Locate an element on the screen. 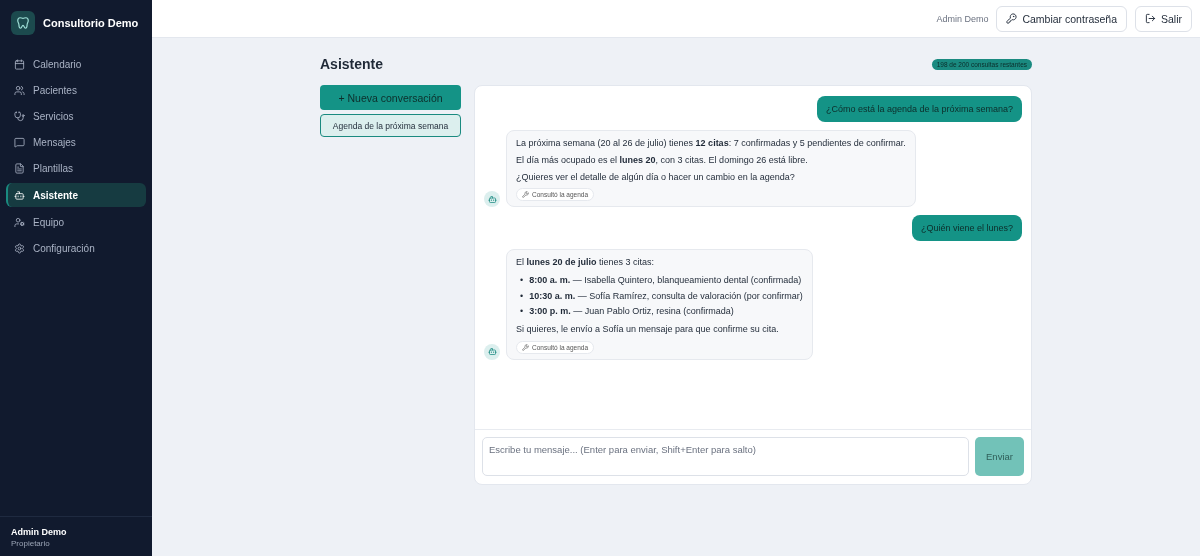  message-text: La próxima semana (20 al 26 de julio) tienes 12 citas: 7 confirmadas y 5 pendientes de confirmar. is located at coordinates (711, 143).